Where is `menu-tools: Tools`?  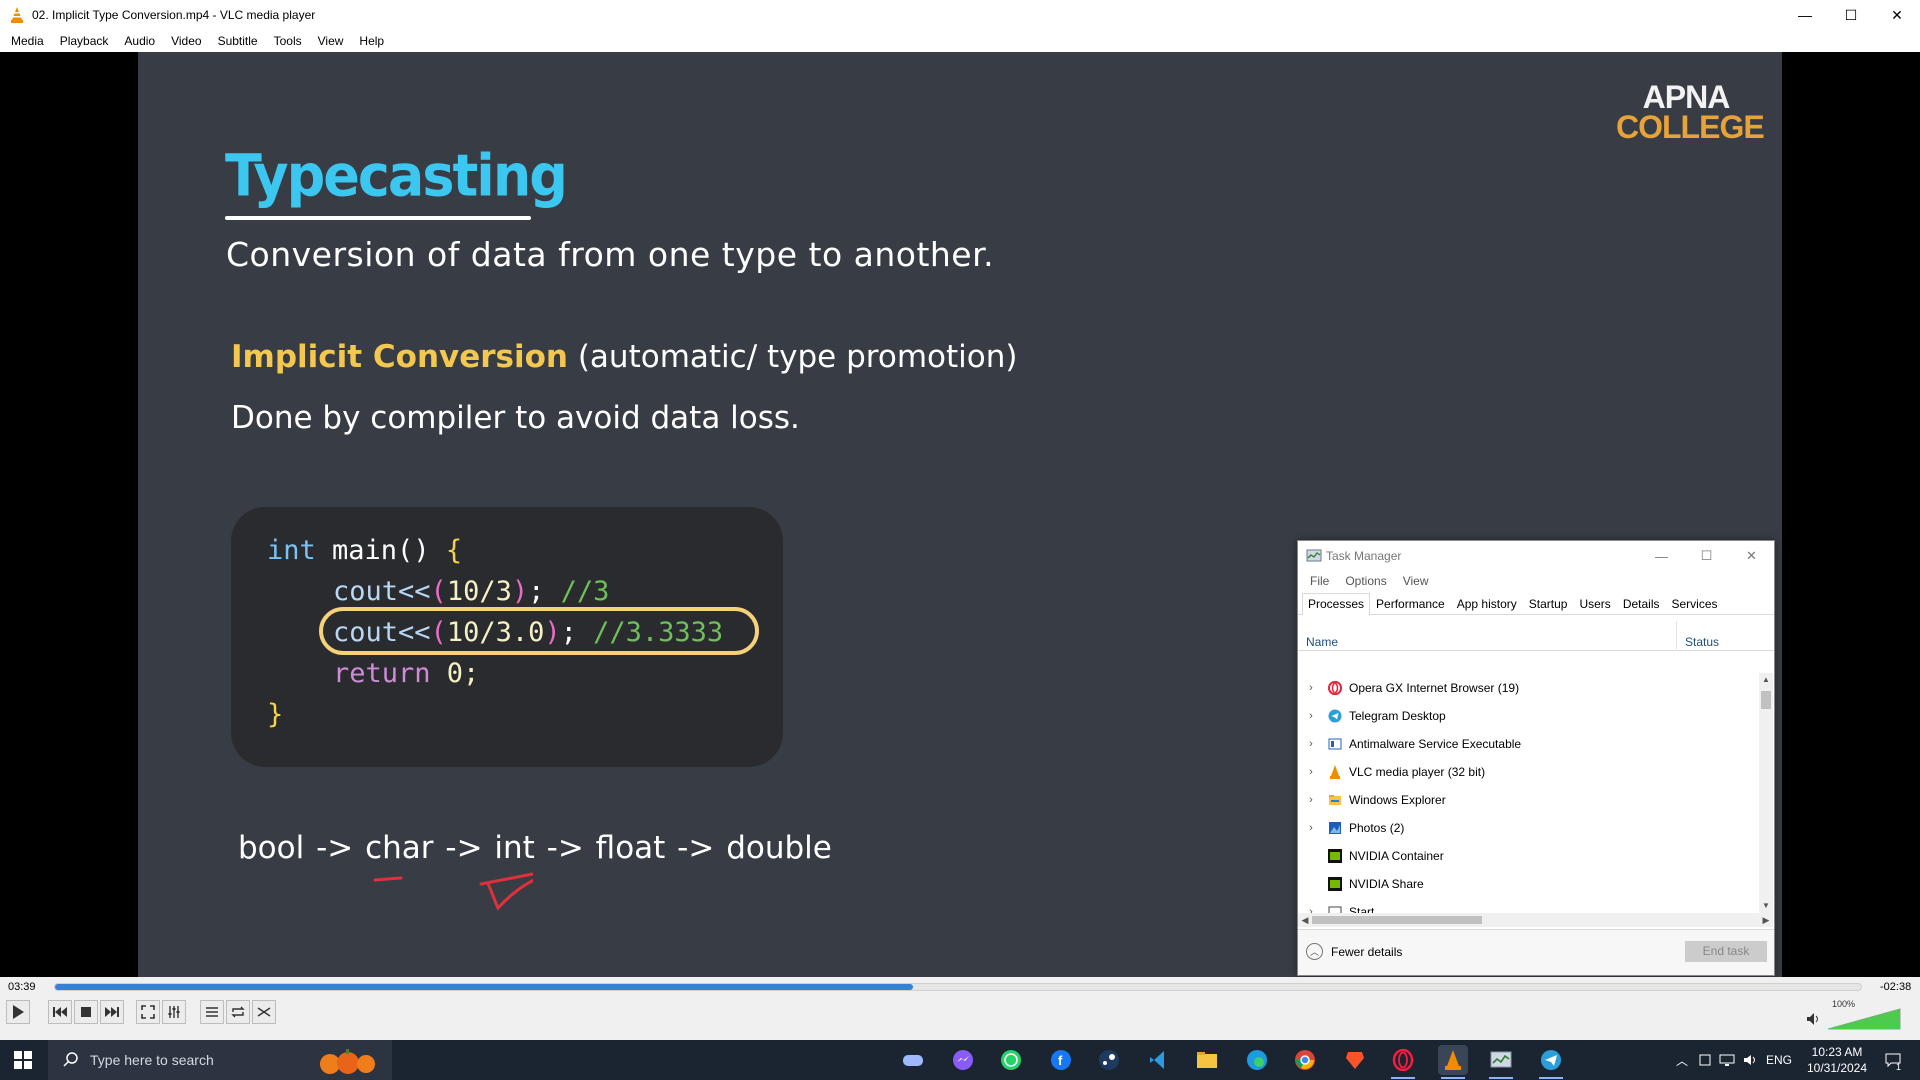 menu-tools: Tools is located at coordinates (288, 41).